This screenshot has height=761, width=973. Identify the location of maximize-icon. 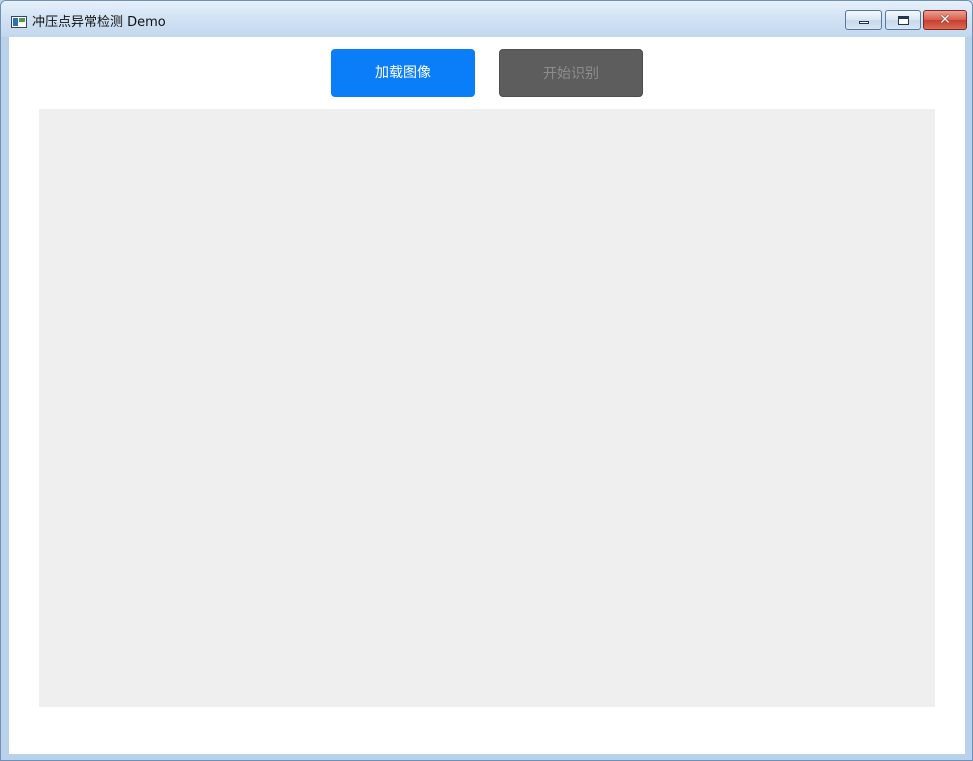
(903, 20).